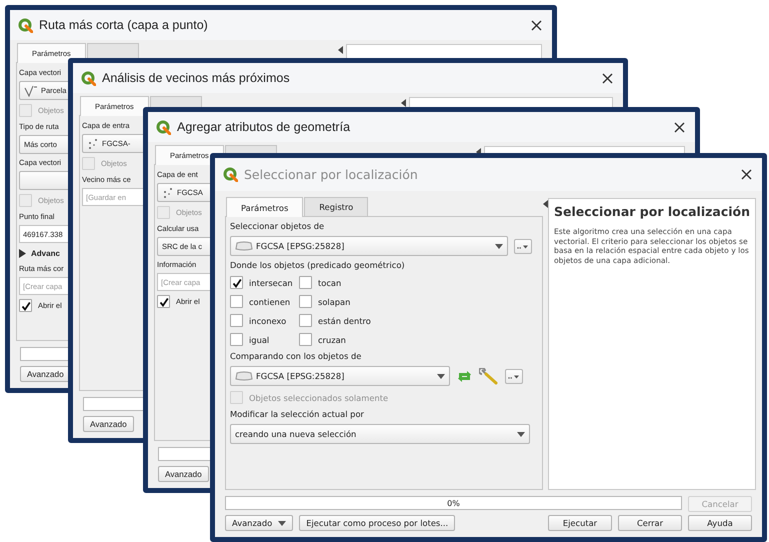  Describe the element at coordinates (296, 356) in the screenshot. I see `parameter-label: Comparando con los objetos de` at that location.